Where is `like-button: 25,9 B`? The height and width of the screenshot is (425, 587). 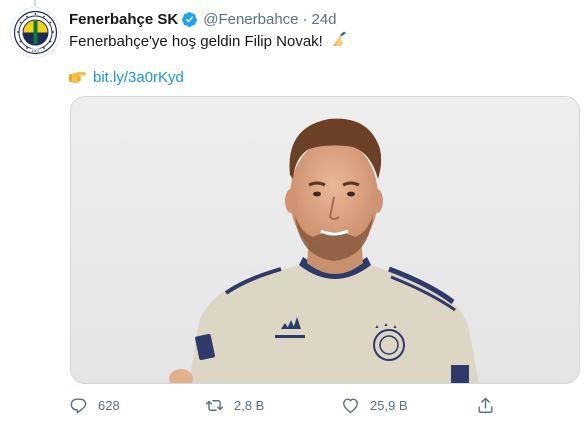 like-button: 25,9 B is located at coordinates (374, 405).